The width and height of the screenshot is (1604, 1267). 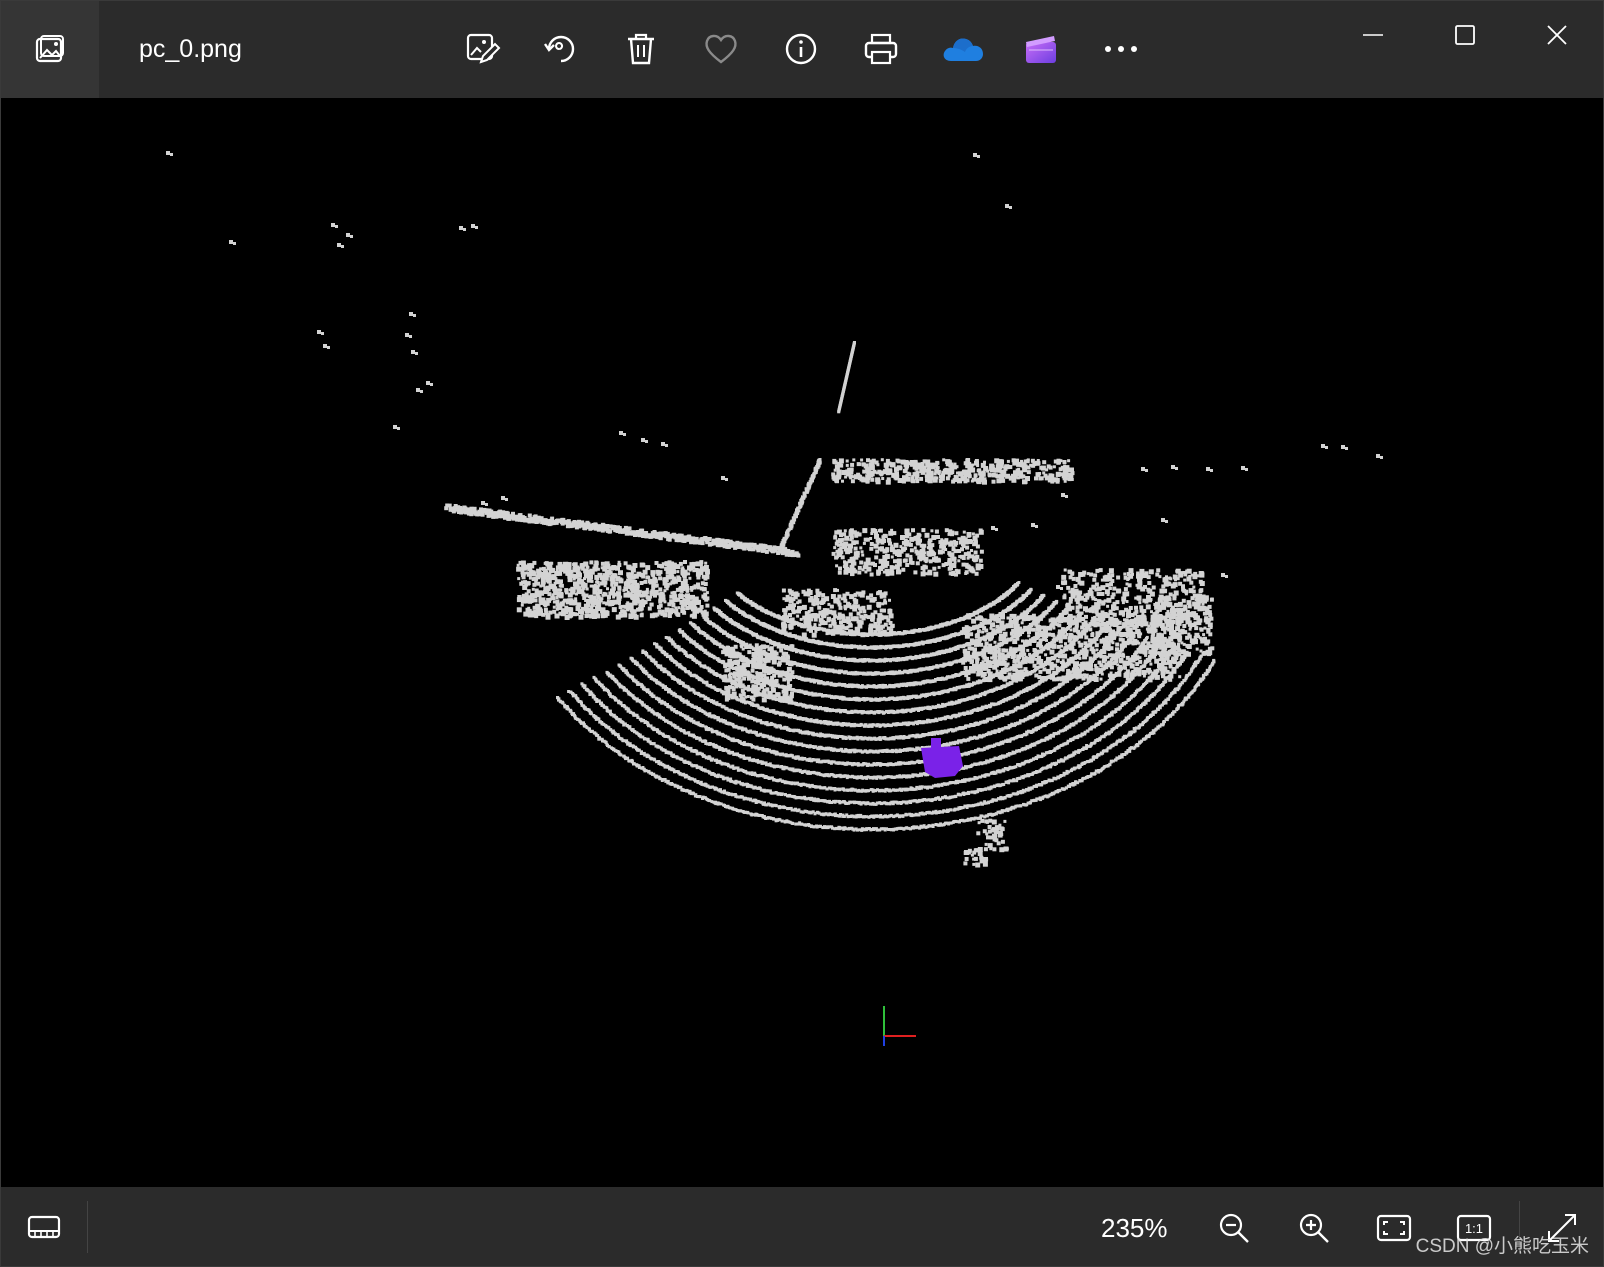 I want to click on zoom-out-icon, so click(x=1234, y=1228).